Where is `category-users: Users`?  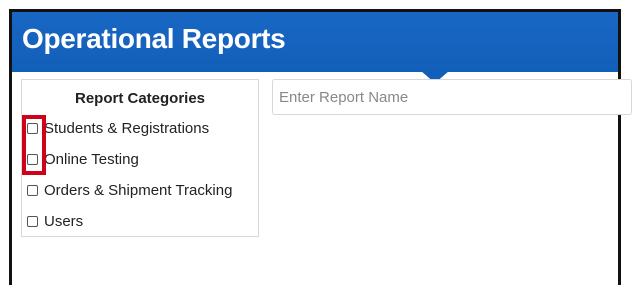
category-users: Users is located at coordinates (55, 221).